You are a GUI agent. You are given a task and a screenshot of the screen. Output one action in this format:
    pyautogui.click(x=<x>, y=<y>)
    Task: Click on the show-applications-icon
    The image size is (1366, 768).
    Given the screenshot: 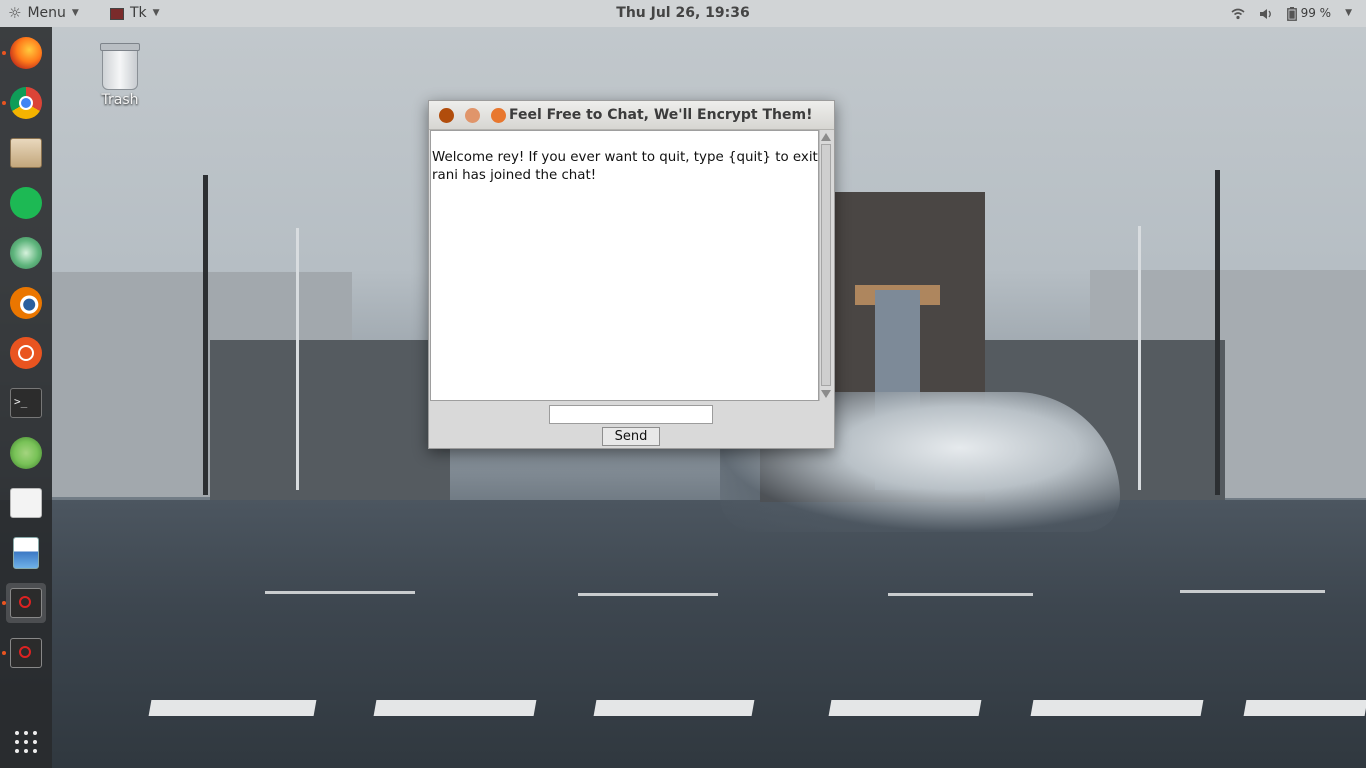 What is the action you would take?
    pyautogui.click(x=26, y=742)
    